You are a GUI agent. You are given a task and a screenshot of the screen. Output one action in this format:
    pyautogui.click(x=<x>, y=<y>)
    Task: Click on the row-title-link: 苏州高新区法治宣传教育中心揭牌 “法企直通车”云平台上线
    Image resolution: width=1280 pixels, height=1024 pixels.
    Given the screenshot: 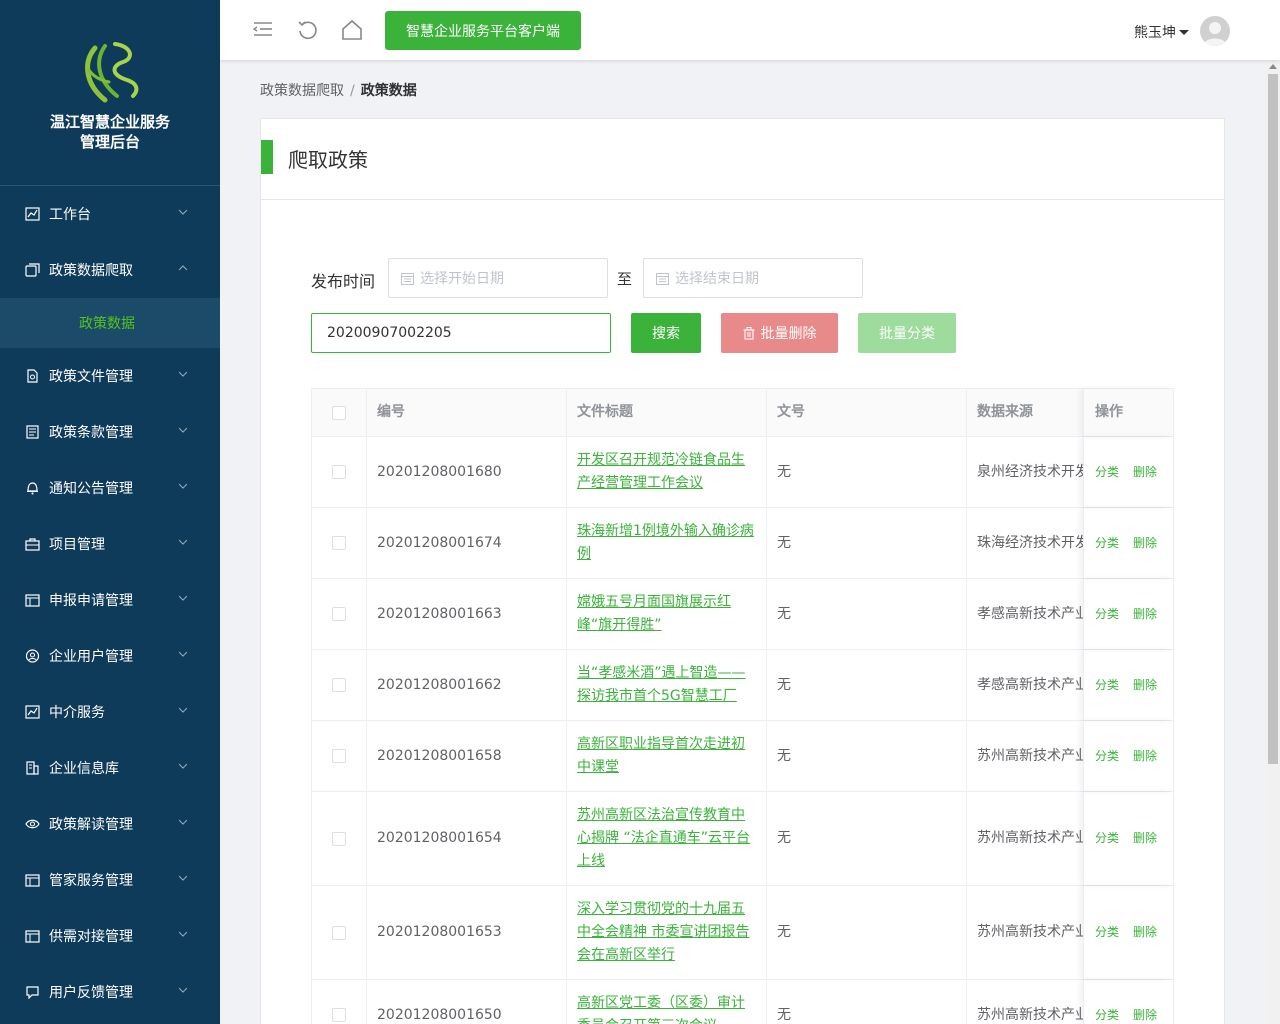 What is the action you would take?
    pyautogui.click(x=666, y=838)
    